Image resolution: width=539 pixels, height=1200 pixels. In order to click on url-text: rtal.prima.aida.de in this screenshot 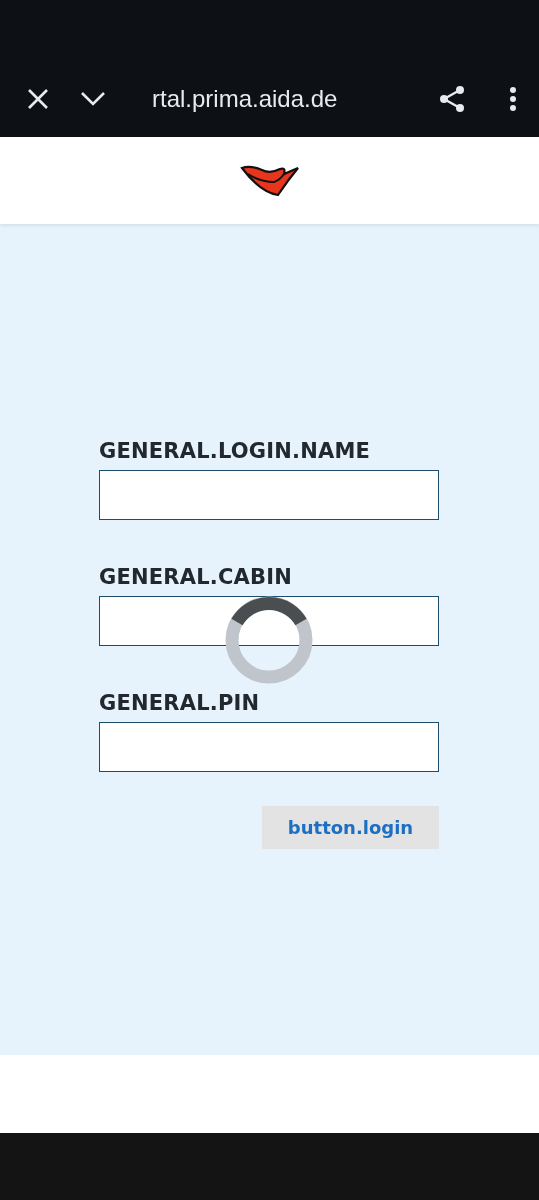, I will do `click(245, 98)`.